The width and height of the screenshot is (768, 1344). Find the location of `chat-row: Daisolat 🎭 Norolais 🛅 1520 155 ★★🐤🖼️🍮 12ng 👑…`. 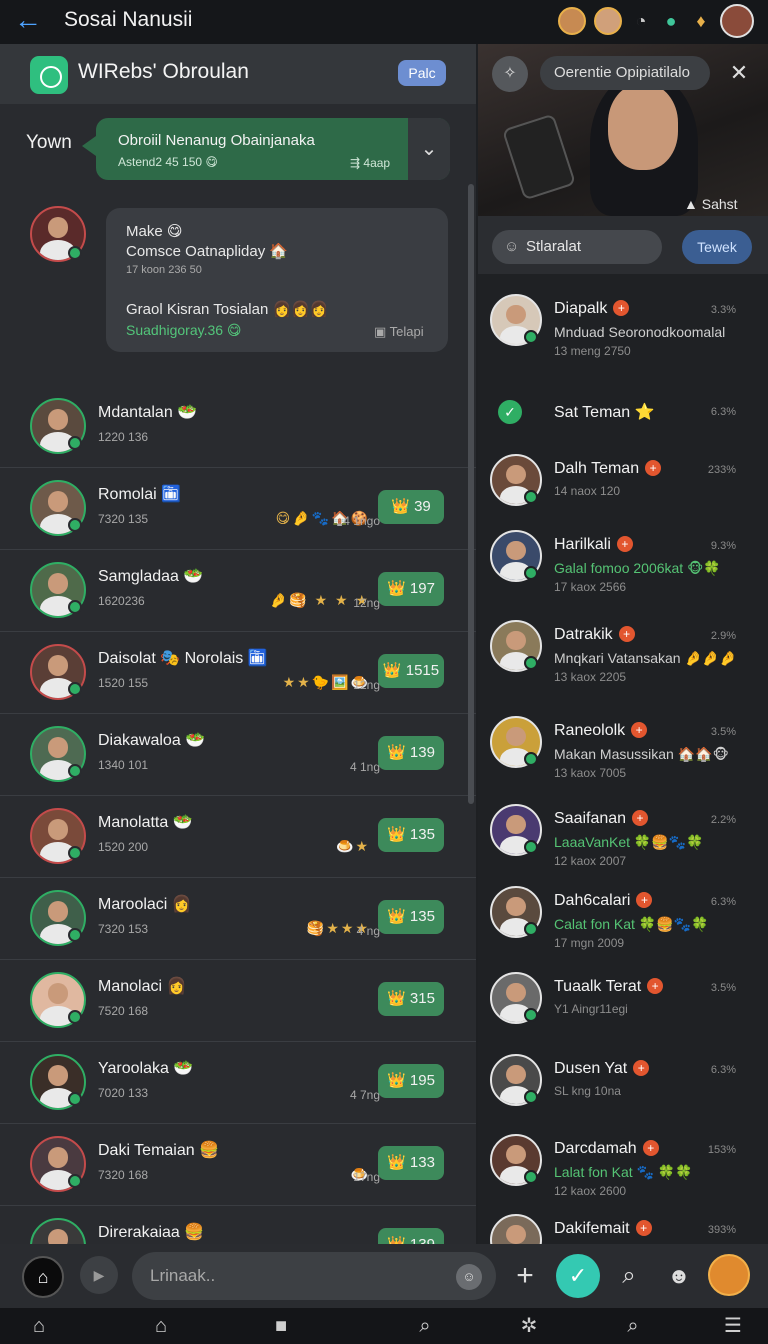

chat-row: Daisolat 🎭 Norolais 🛅 1520 155 ★★🐤🖼️🍮 12ng 👑… is located at coordinates (238, 674).